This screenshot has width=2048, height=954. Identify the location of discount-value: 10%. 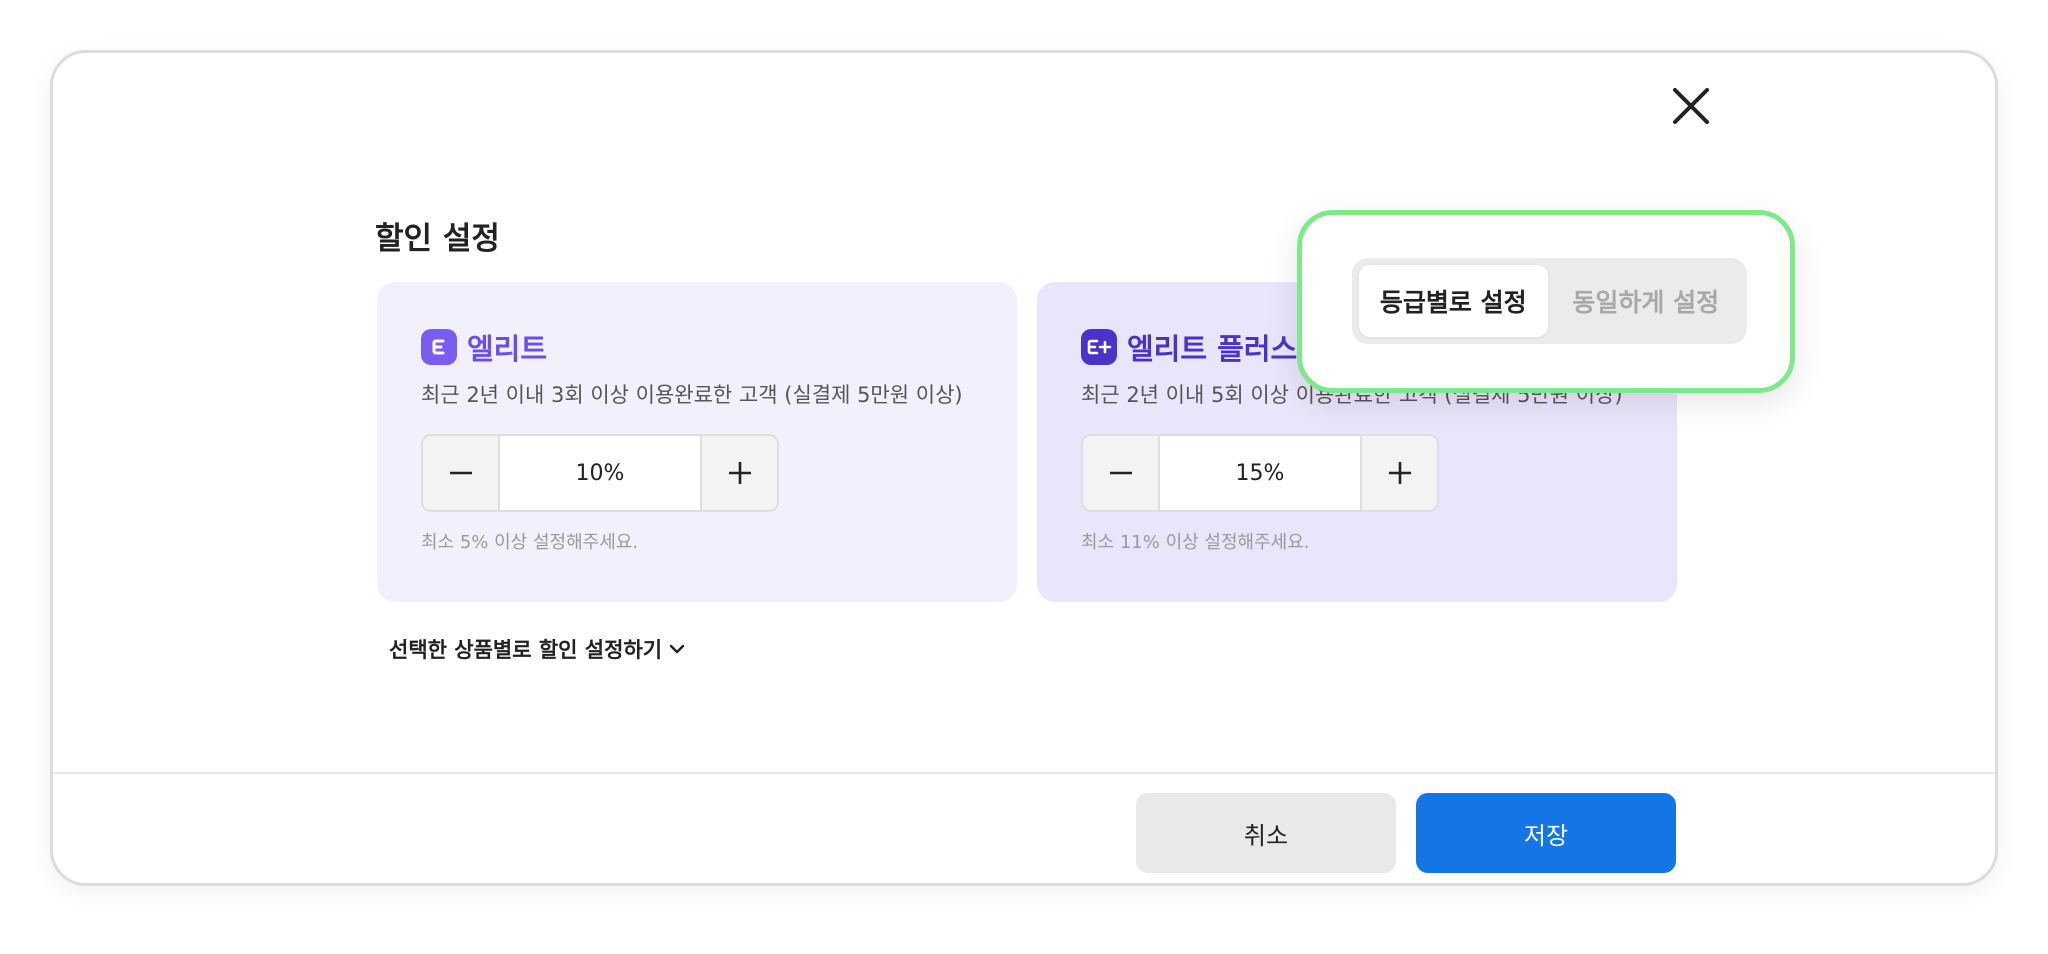
(600, 473).